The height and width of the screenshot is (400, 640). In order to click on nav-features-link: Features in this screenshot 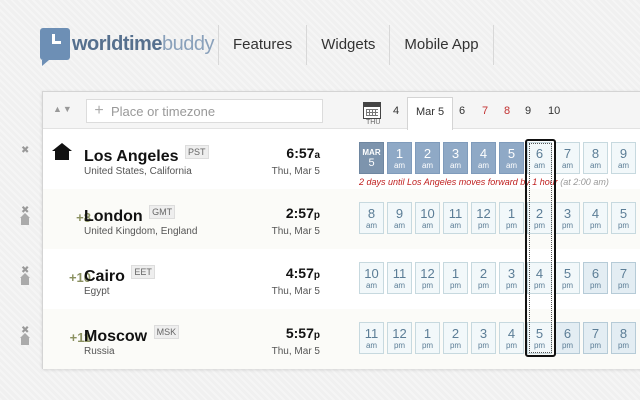, I will do `click(262, 45)`.